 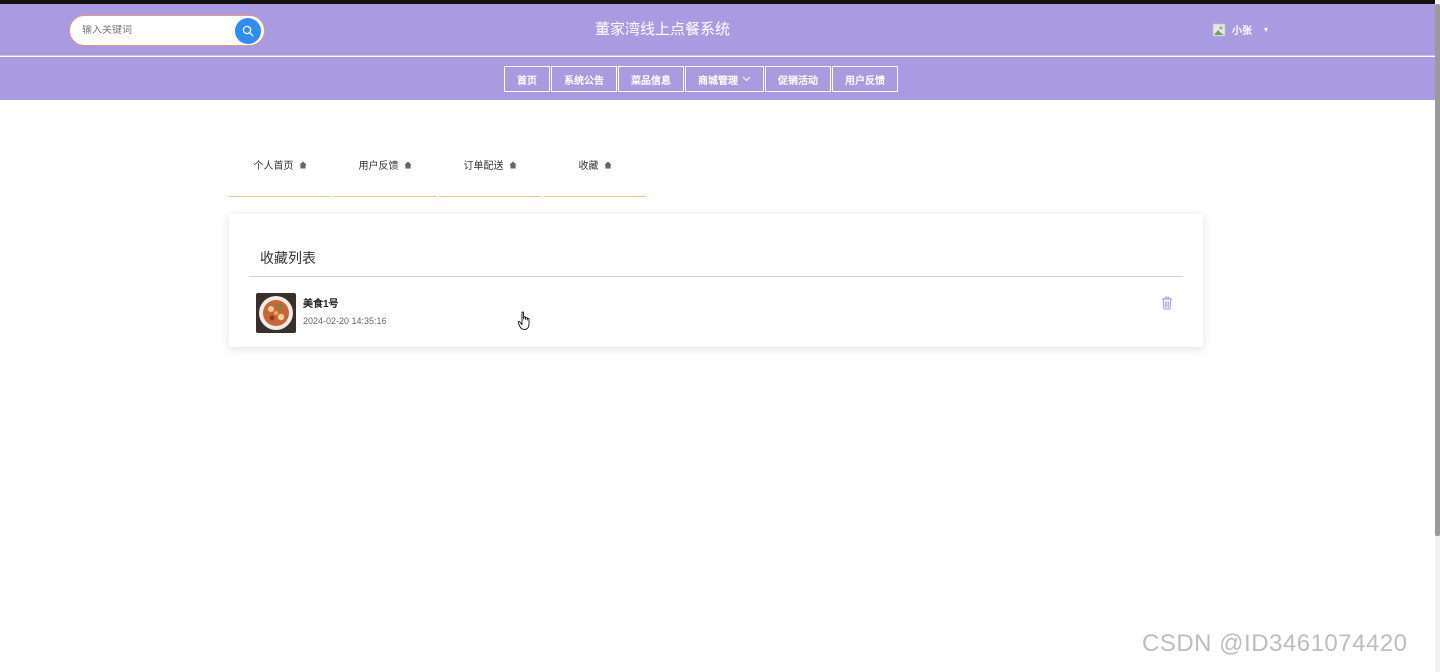 I want to click on site-title: 董家湾线上点餐系统, so click(x=662, y=29).